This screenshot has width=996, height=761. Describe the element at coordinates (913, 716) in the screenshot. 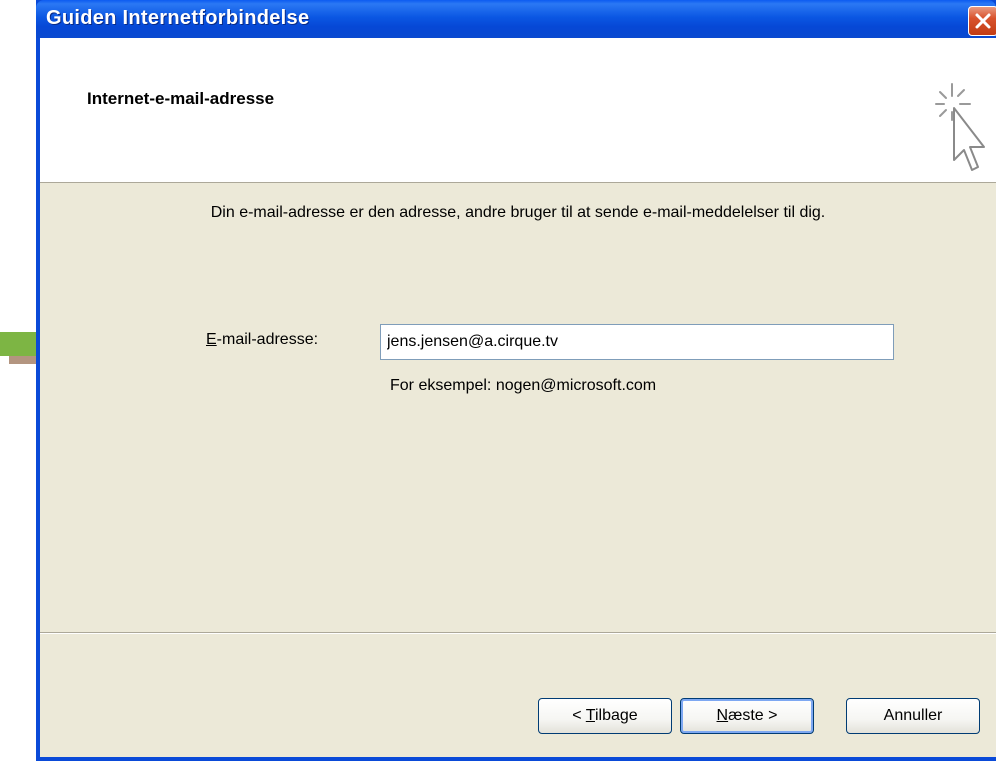

I see `cancel-button: Annuller` at that location.